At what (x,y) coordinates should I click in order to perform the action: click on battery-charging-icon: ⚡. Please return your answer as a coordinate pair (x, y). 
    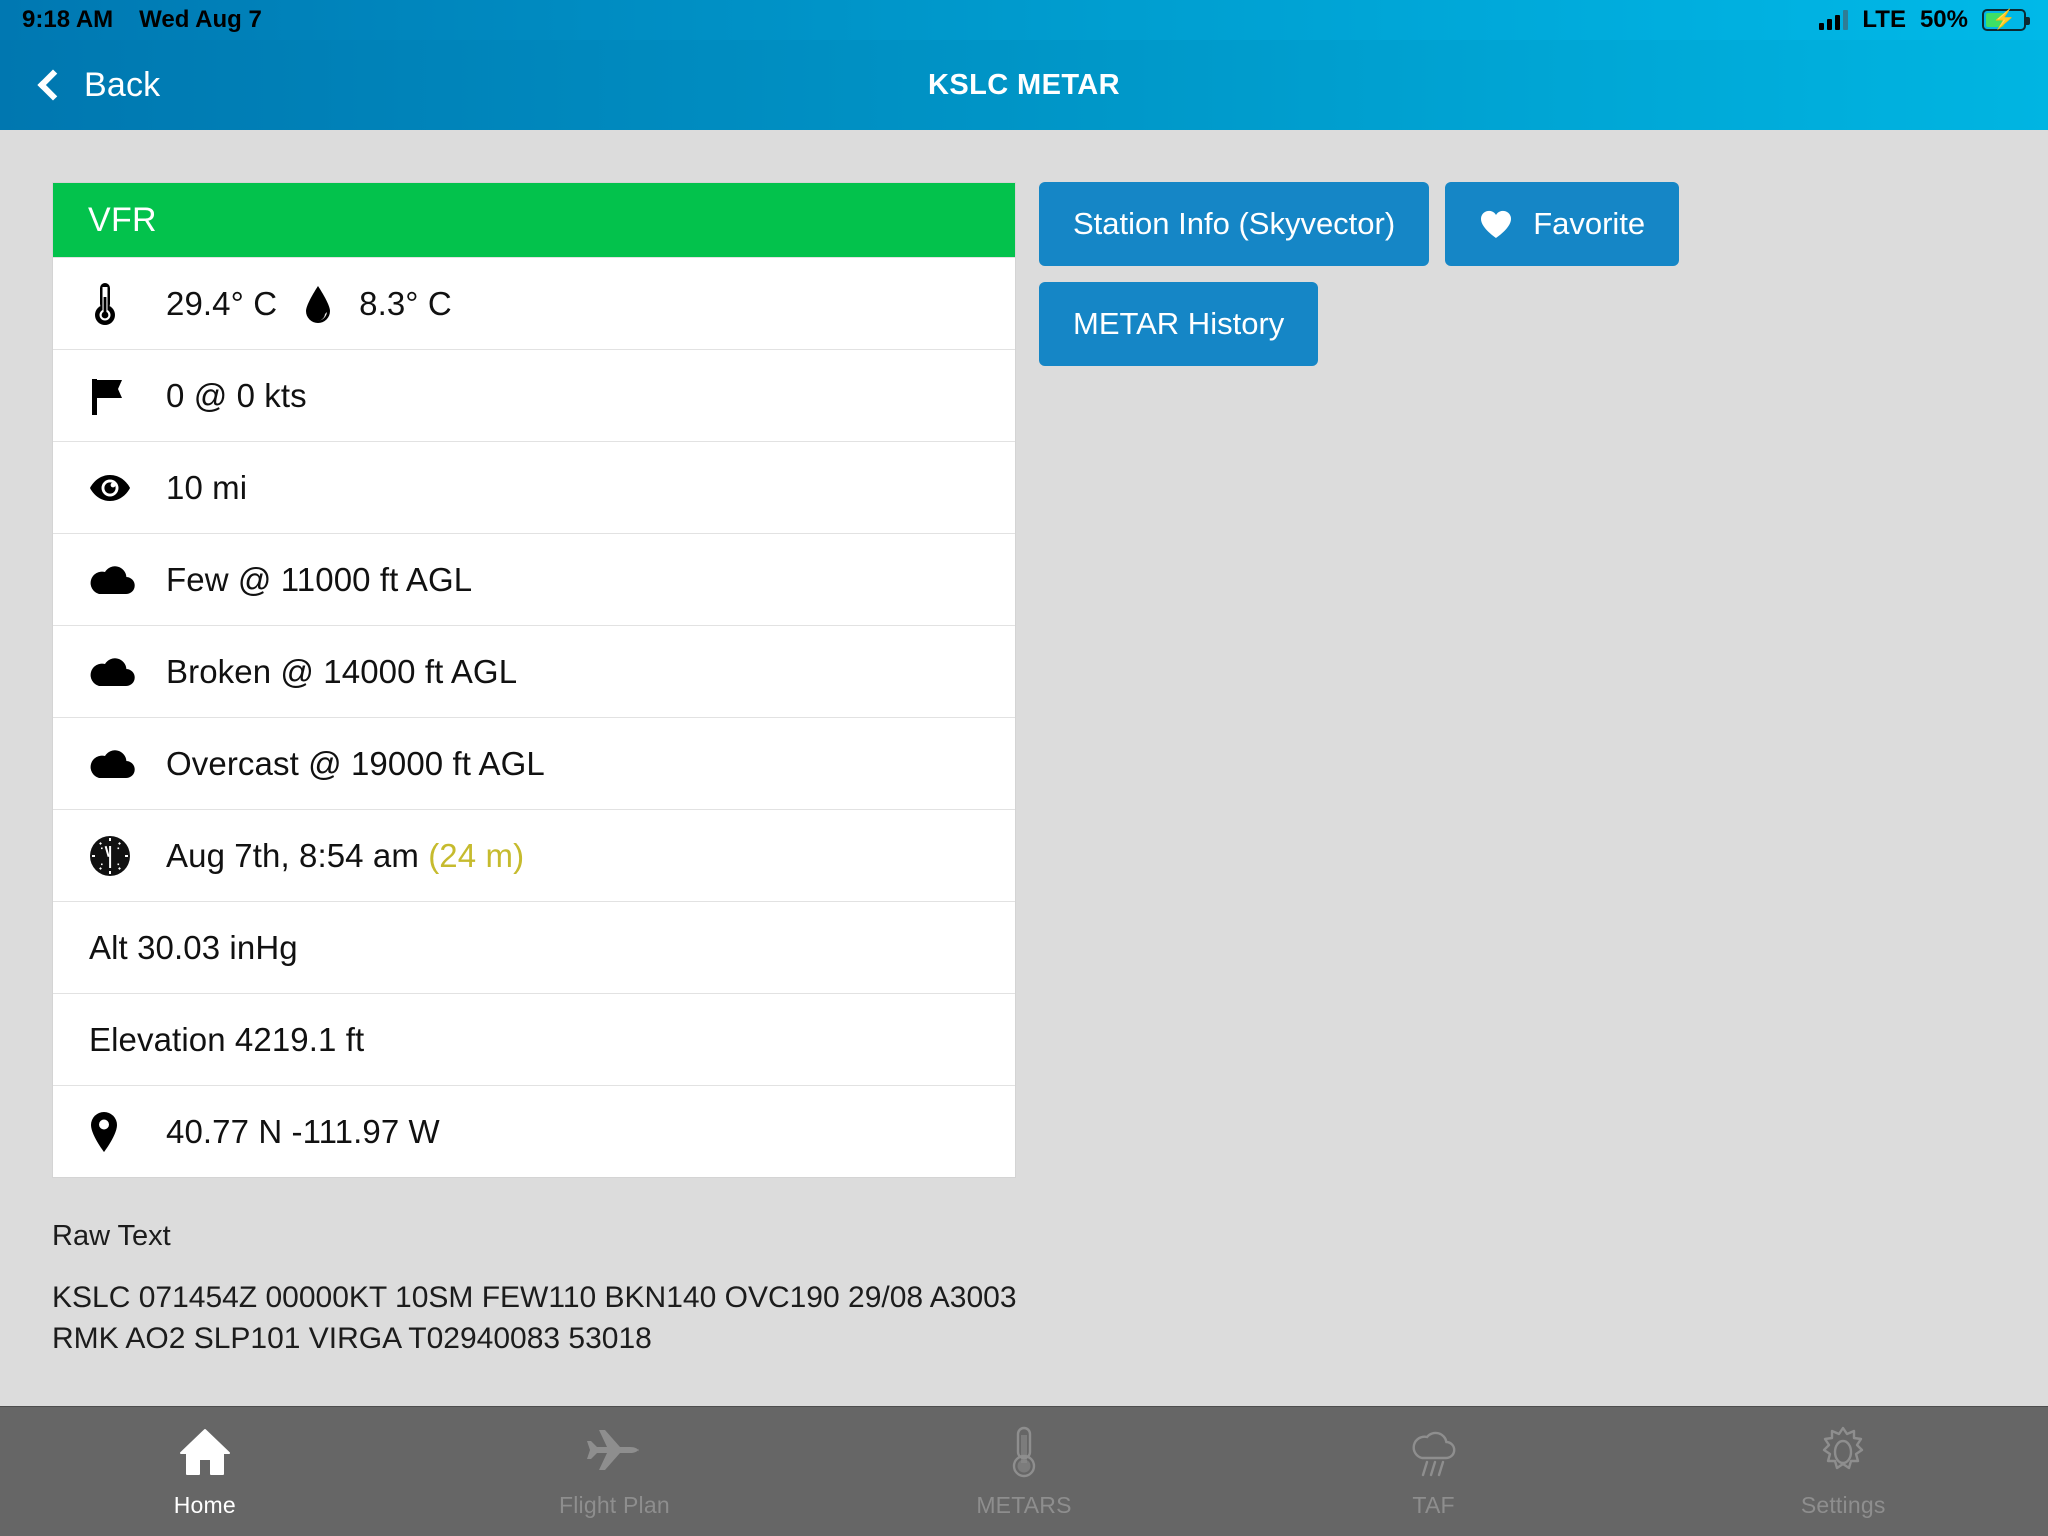
    Looking at the image, I should click on (2006, 20).